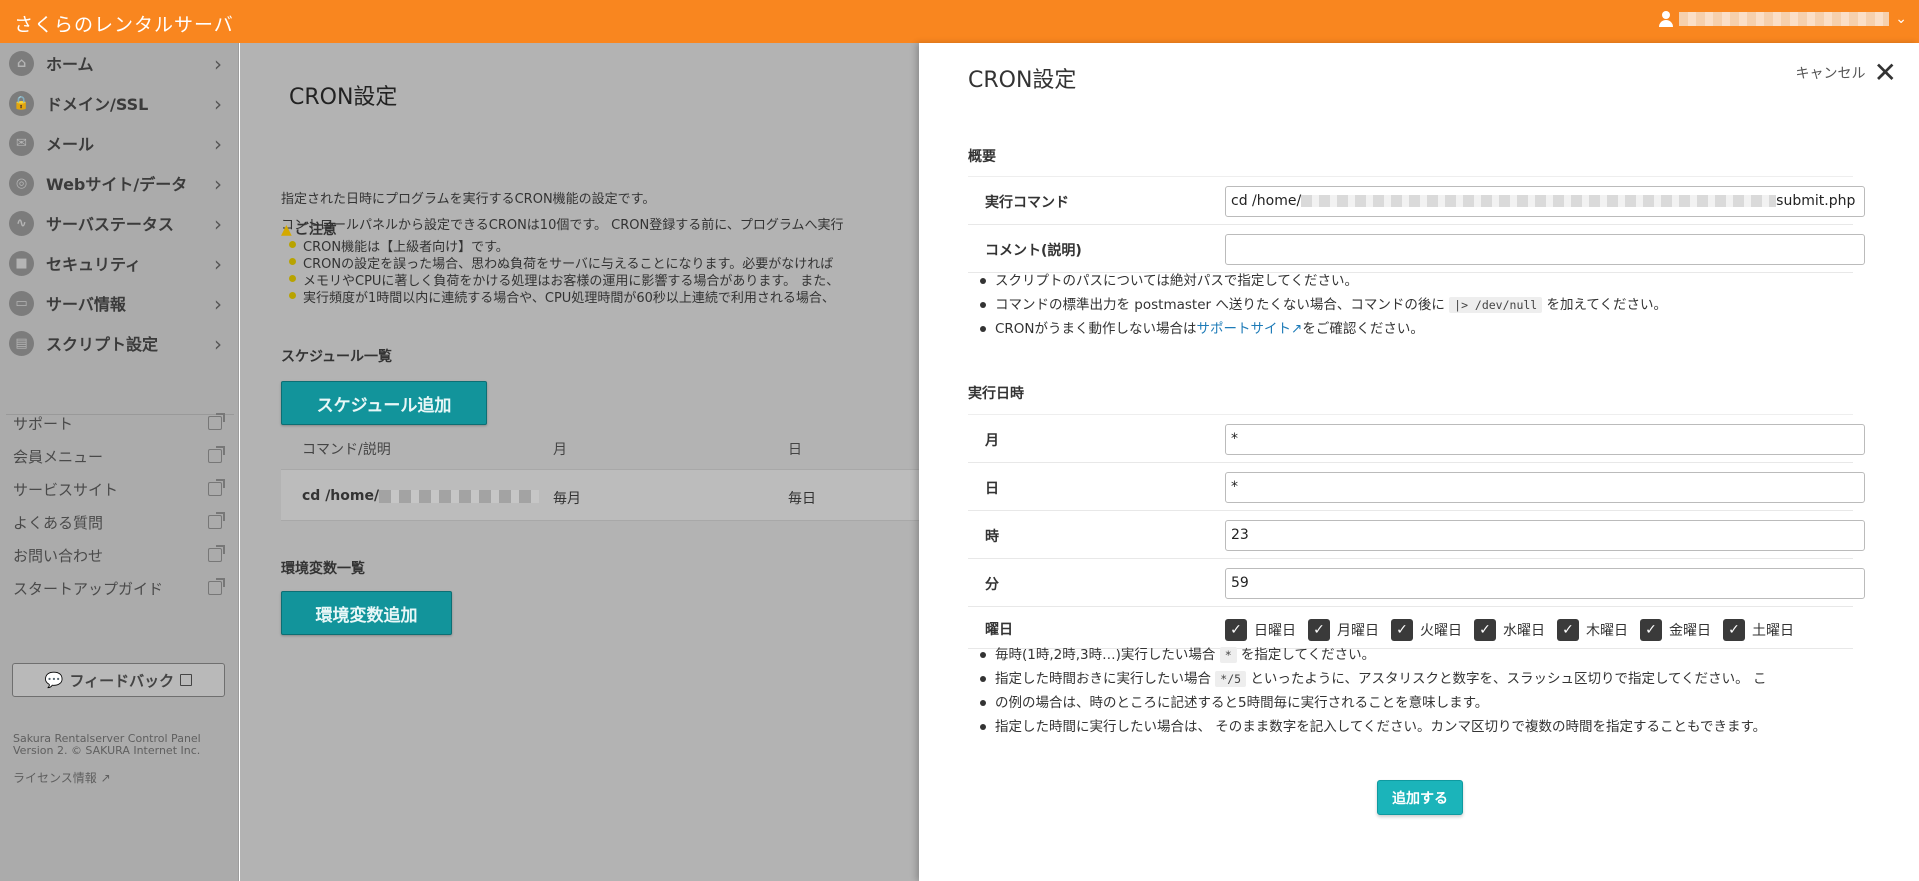  What do you see at coordinates (1022, 80) in the screenshot?
I see `panel-title: CRON設定` at bounding box center [1022, 80].